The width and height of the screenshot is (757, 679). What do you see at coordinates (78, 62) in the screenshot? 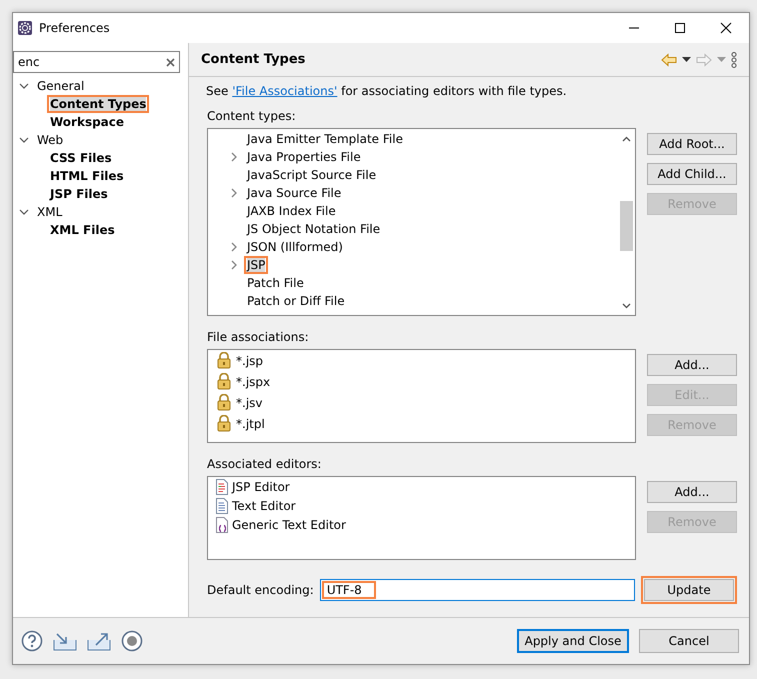
I see `filter-input: enc` at bounding box center [78, 62].